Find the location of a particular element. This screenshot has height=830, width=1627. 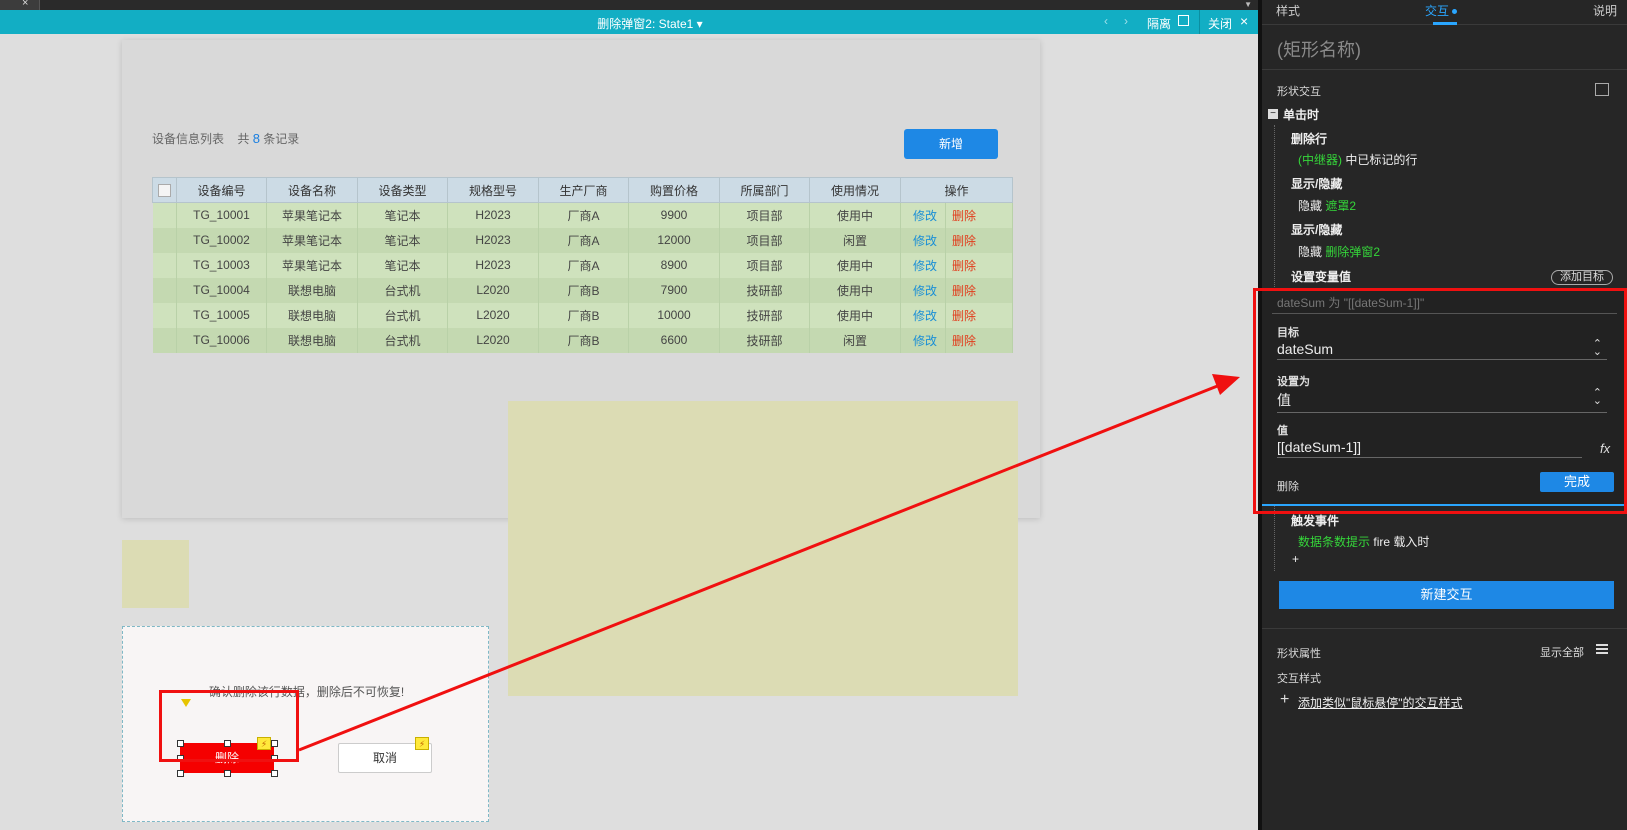

table-cell: 联想电脑 is located at coordinates (312, 340).